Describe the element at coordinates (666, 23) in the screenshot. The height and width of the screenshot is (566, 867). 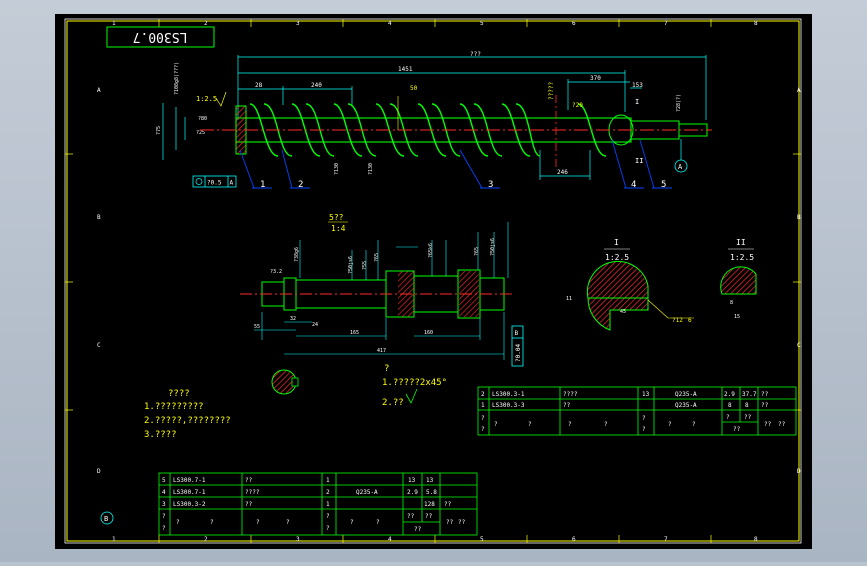
I see `zone-col-7-top: 7` at that location.